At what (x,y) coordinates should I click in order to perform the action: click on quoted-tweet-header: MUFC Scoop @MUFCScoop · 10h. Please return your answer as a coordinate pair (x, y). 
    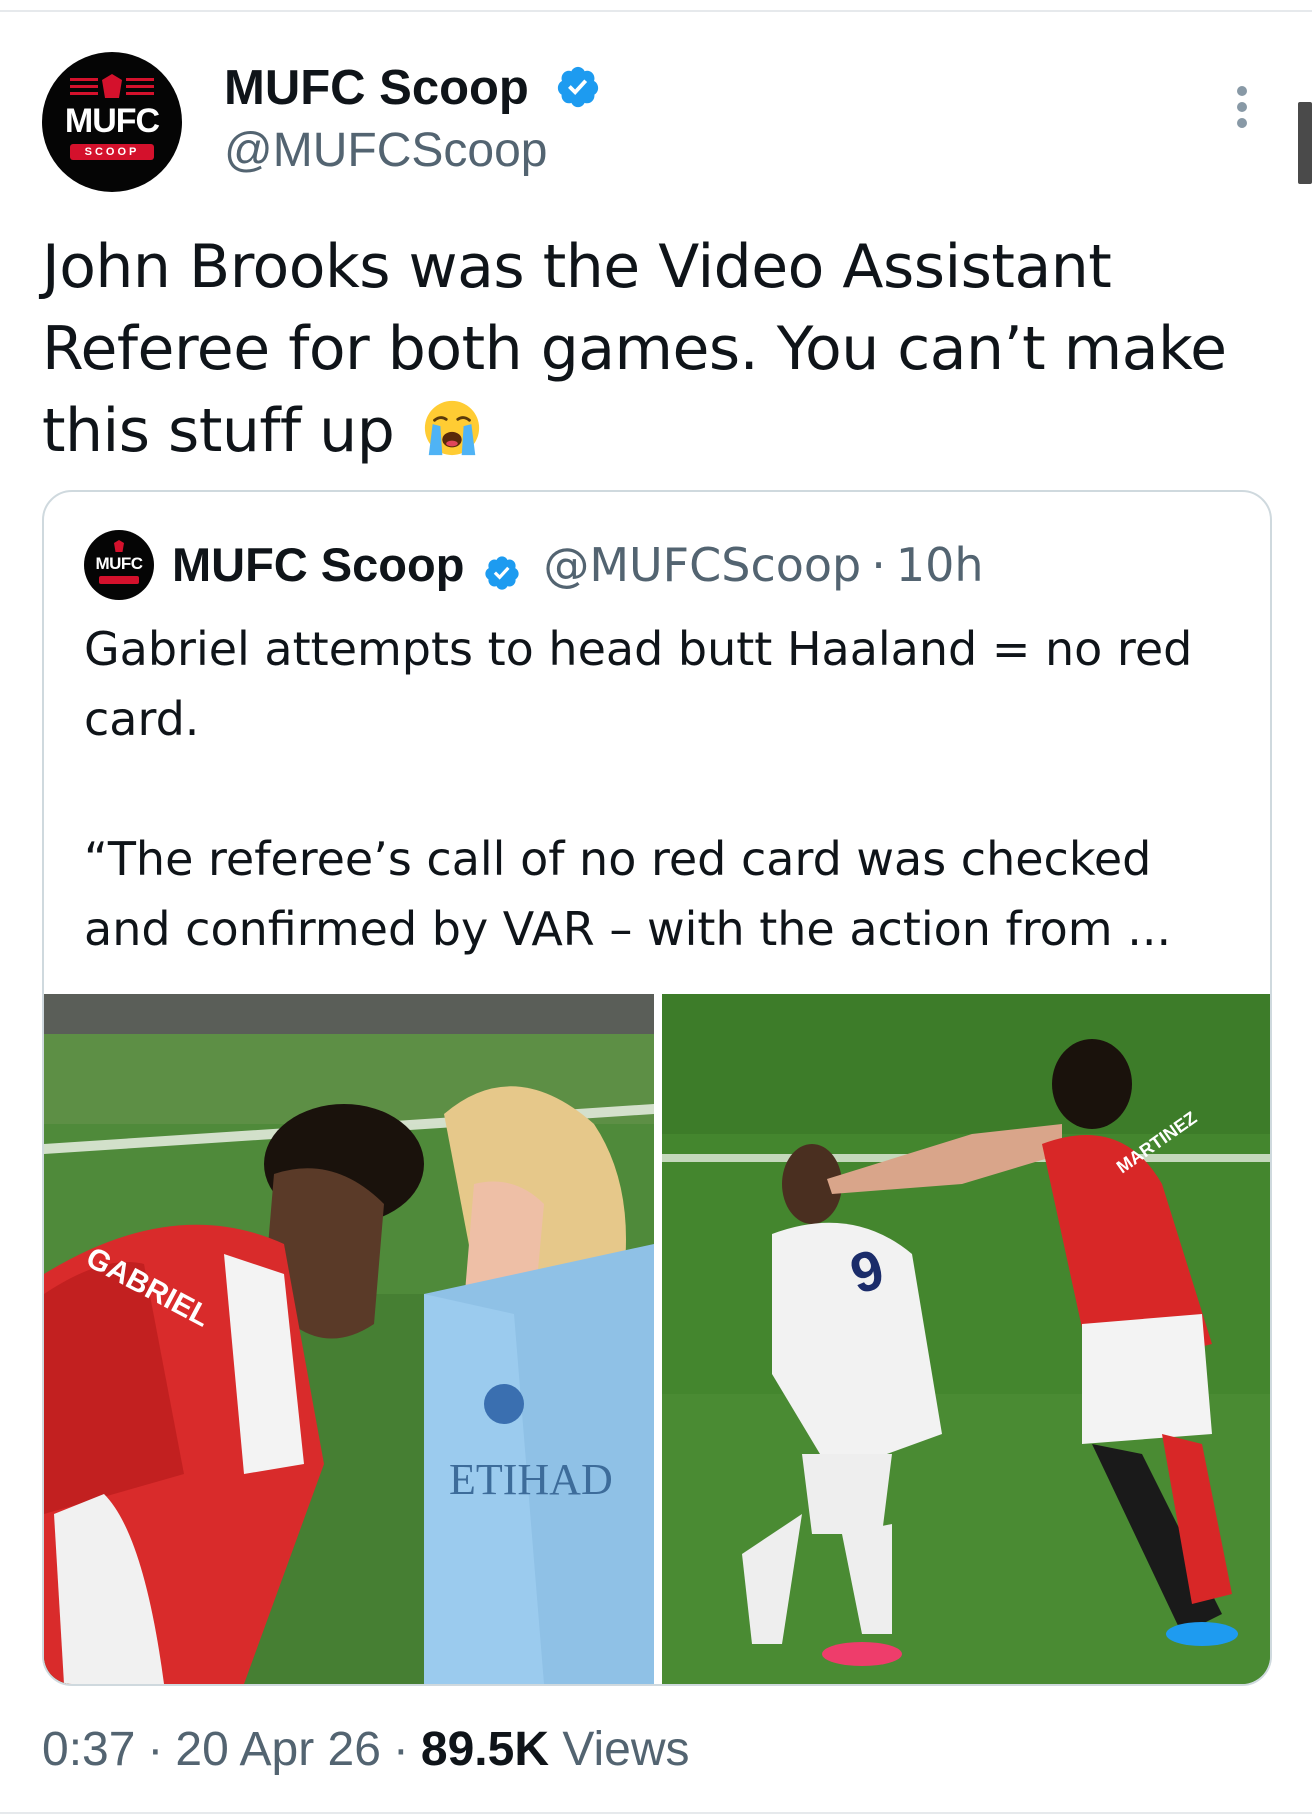
    Looking at the image, I should click on (578, 571).